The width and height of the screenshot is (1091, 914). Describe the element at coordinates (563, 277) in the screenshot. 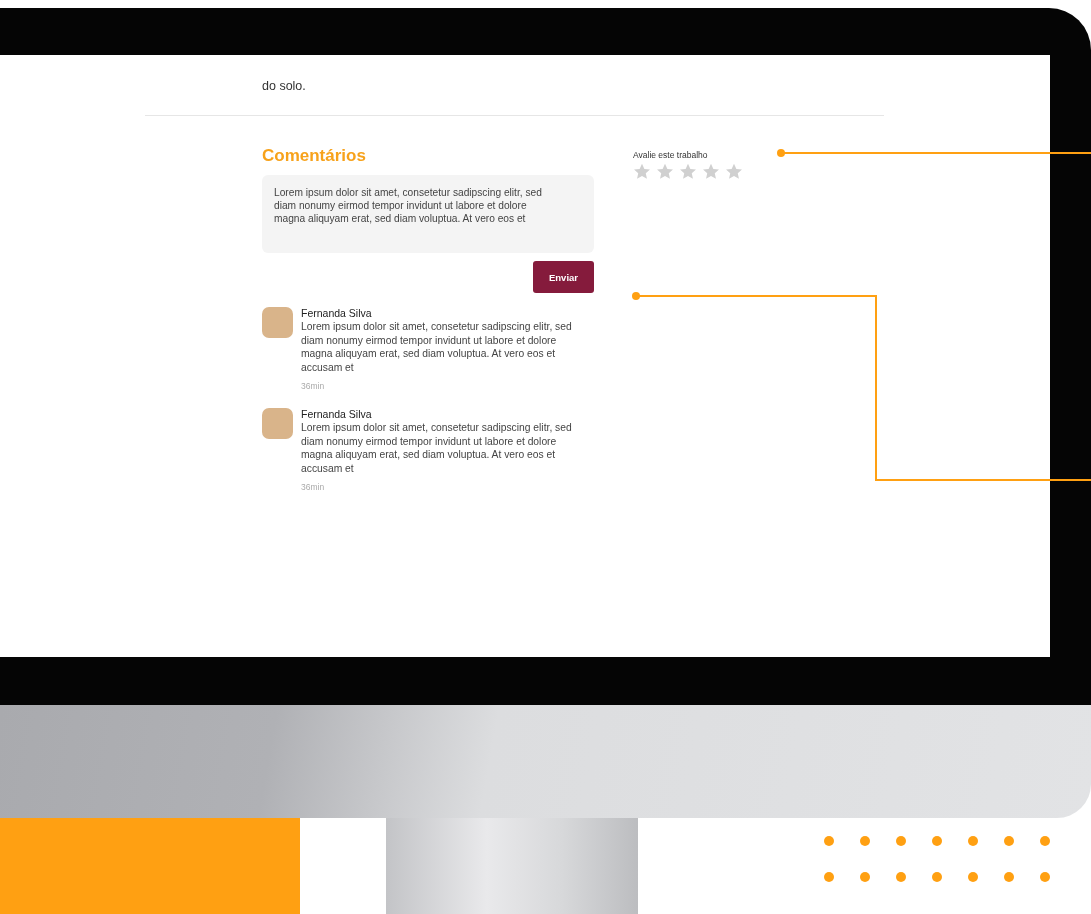

I see `send-button: Enviar` at that location.